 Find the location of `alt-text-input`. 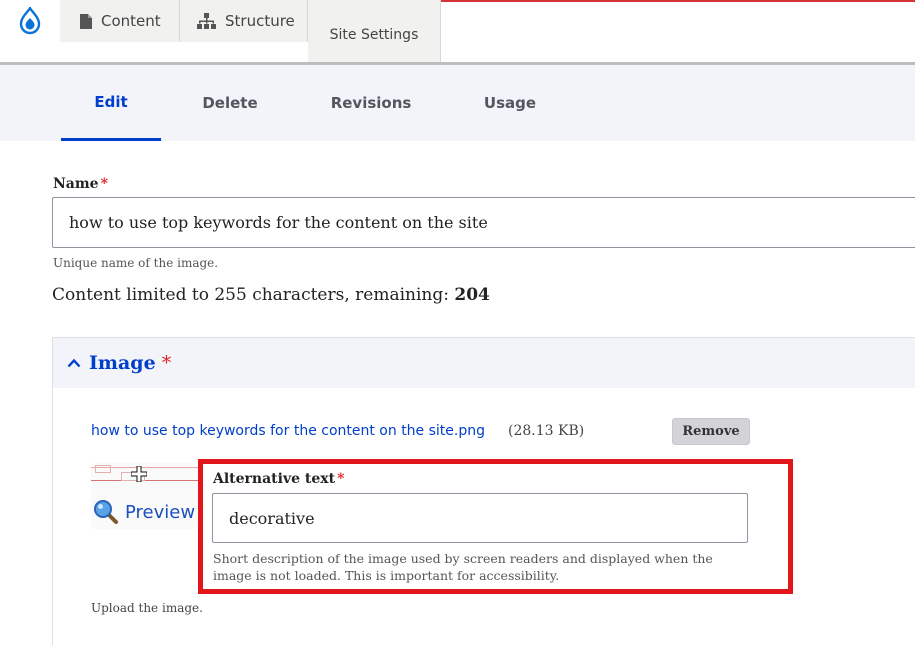

alt-text-input is located at coordinates (480, 518).